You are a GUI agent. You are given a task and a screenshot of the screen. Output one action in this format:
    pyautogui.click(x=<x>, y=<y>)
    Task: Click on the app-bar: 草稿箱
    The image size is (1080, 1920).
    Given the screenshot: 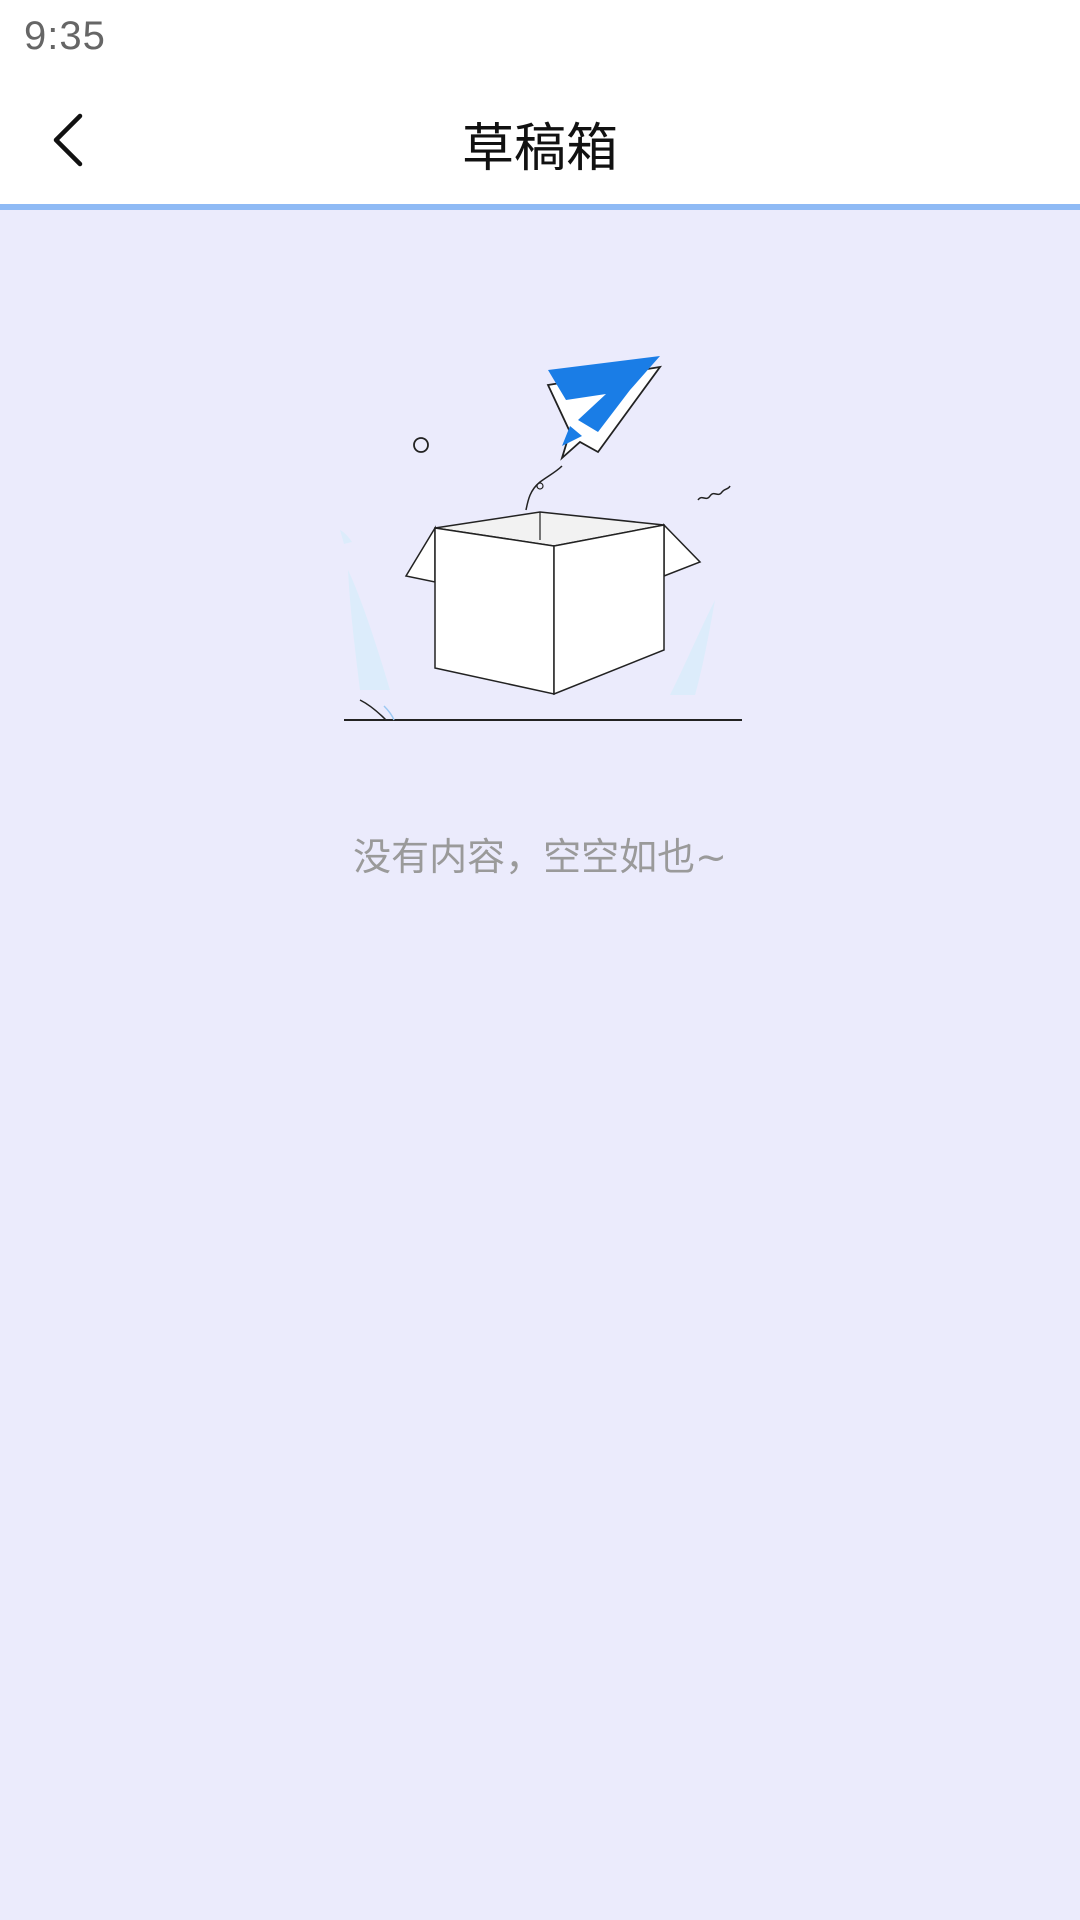 What is the action you would take?
    pyautogui.click(x=540, y=143)
    